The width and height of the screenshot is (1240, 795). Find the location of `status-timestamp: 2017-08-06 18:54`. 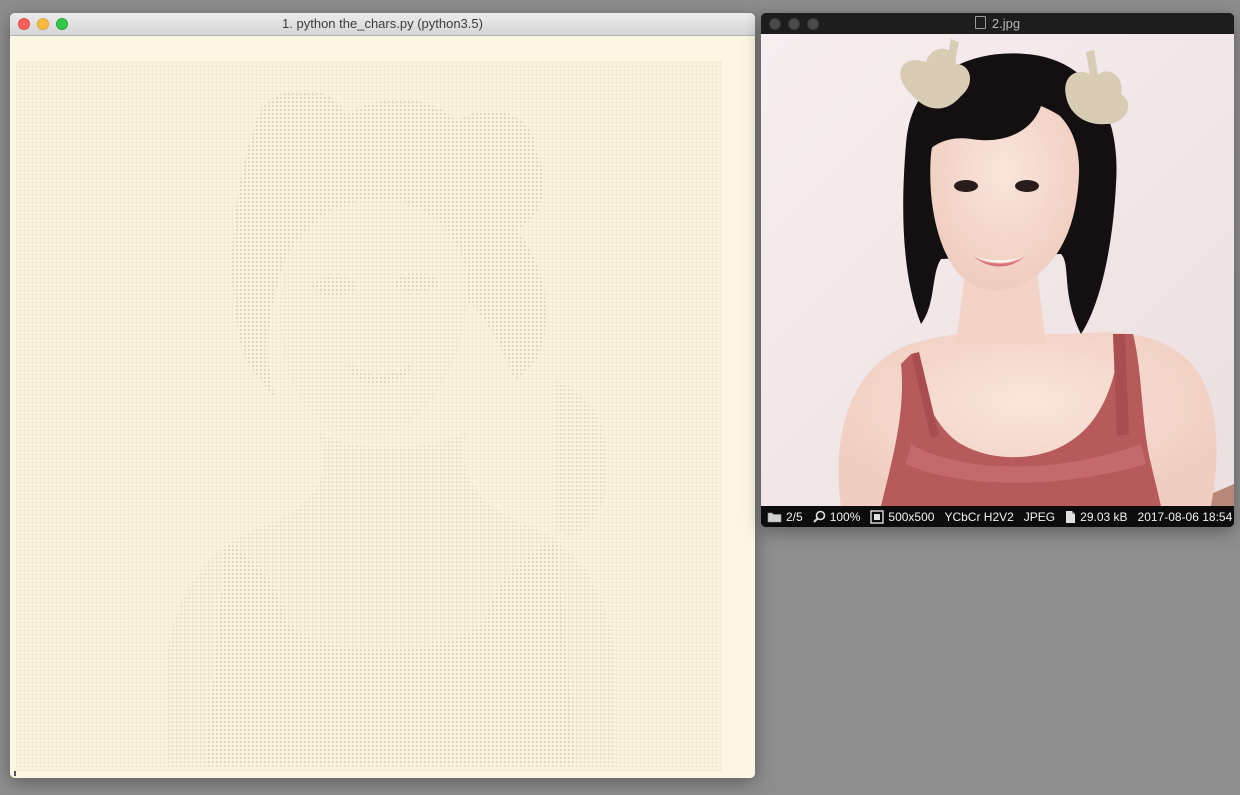

status-timestamp: 2017-08-06 18:54 is located at coordinates (1185, 517).